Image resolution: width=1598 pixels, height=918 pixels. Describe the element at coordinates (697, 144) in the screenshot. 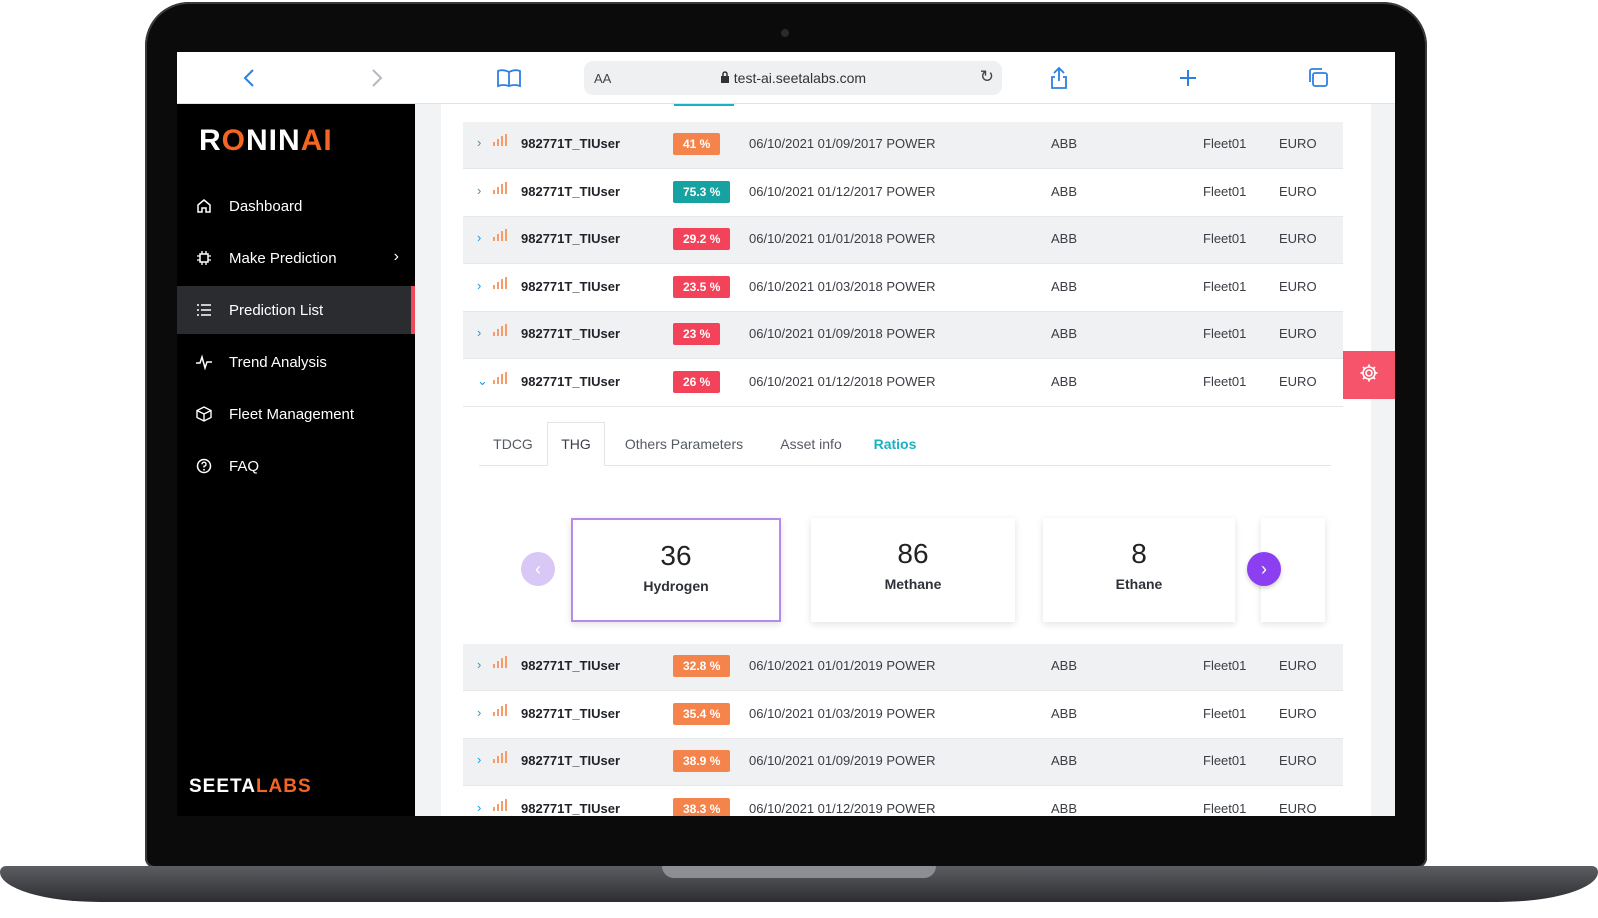

I see `percent-badge: 41 %` at that location.